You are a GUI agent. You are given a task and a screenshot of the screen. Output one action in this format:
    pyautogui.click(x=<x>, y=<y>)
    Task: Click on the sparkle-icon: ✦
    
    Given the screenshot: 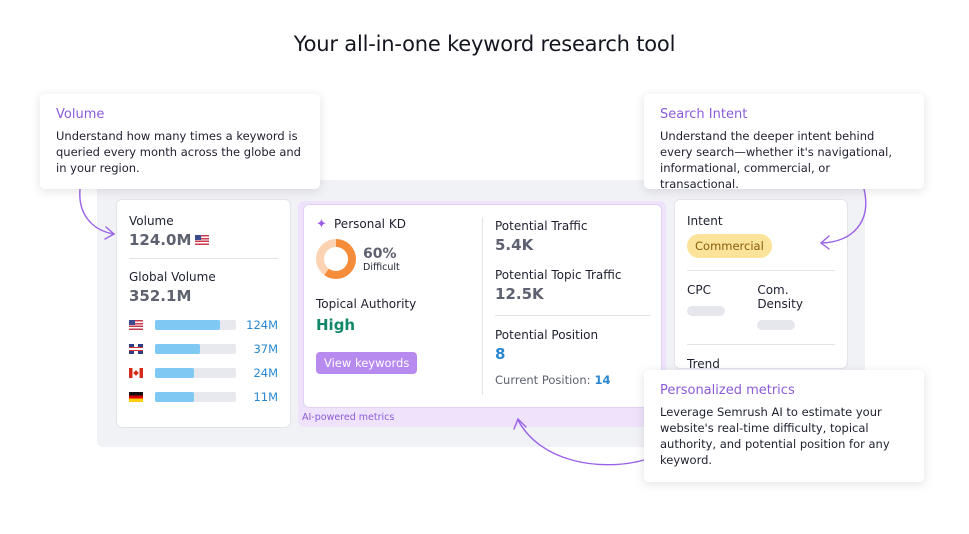 What is the action you would take?
    pyautogui.click(x=321, y=224)
    